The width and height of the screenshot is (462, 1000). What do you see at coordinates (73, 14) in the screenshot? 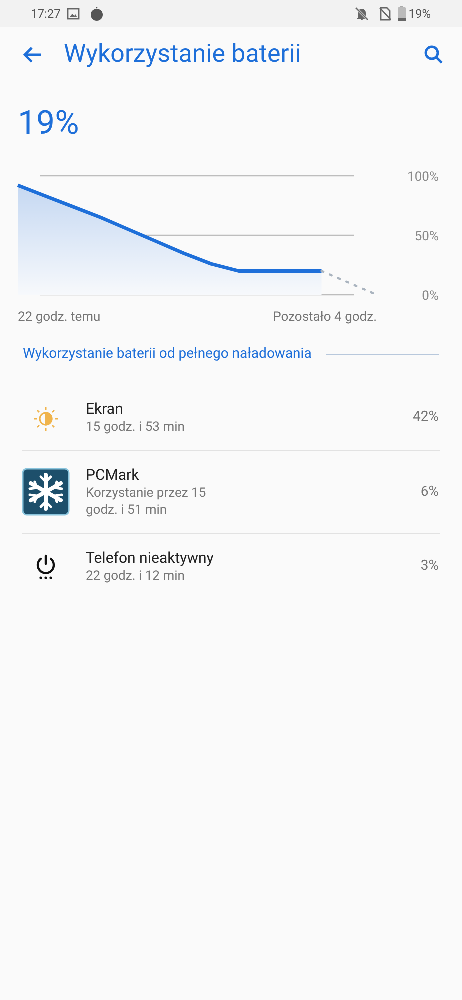
I see `image-icon` at bounding box center [73, 14].